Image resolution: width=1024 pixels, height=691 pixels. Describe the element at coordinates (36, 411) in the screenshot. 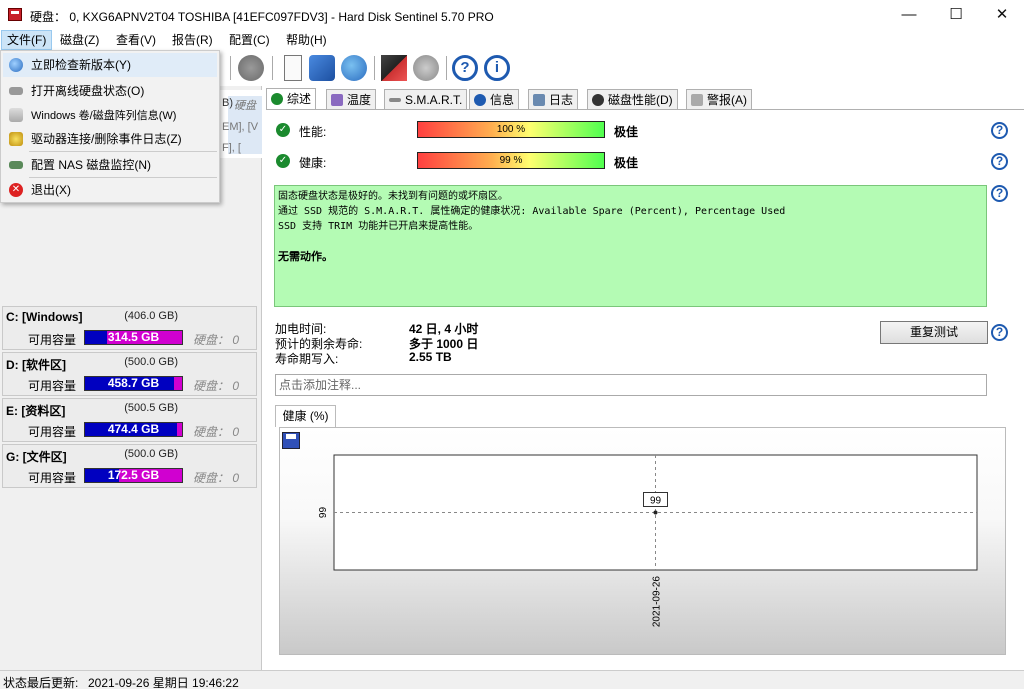

I see `partition-name: E: [资料区]` at that location.